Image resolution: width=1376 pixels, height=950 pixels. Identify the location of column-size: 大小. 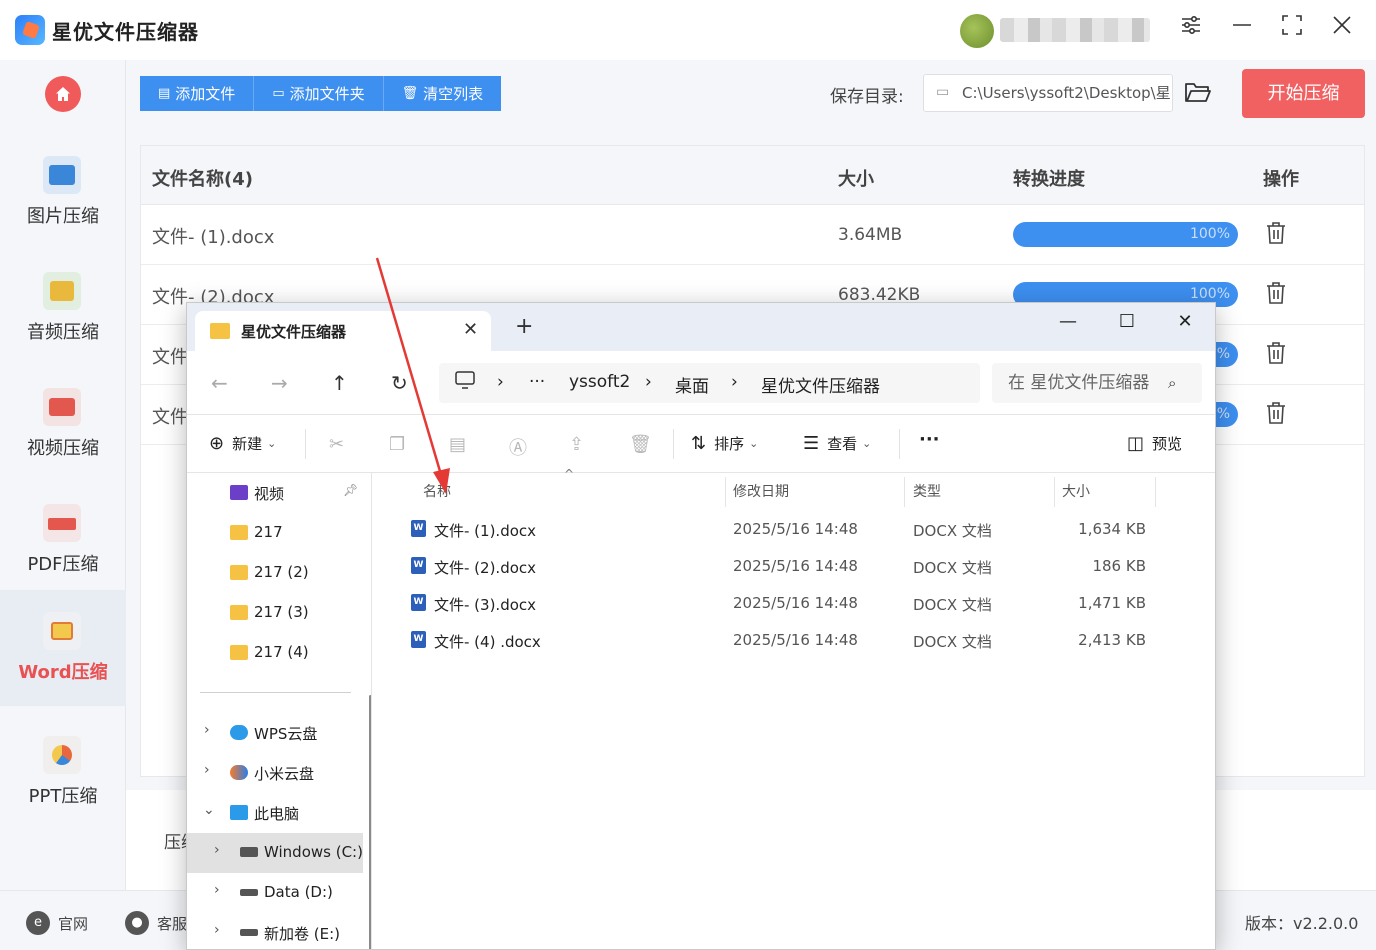
(1076, 491).